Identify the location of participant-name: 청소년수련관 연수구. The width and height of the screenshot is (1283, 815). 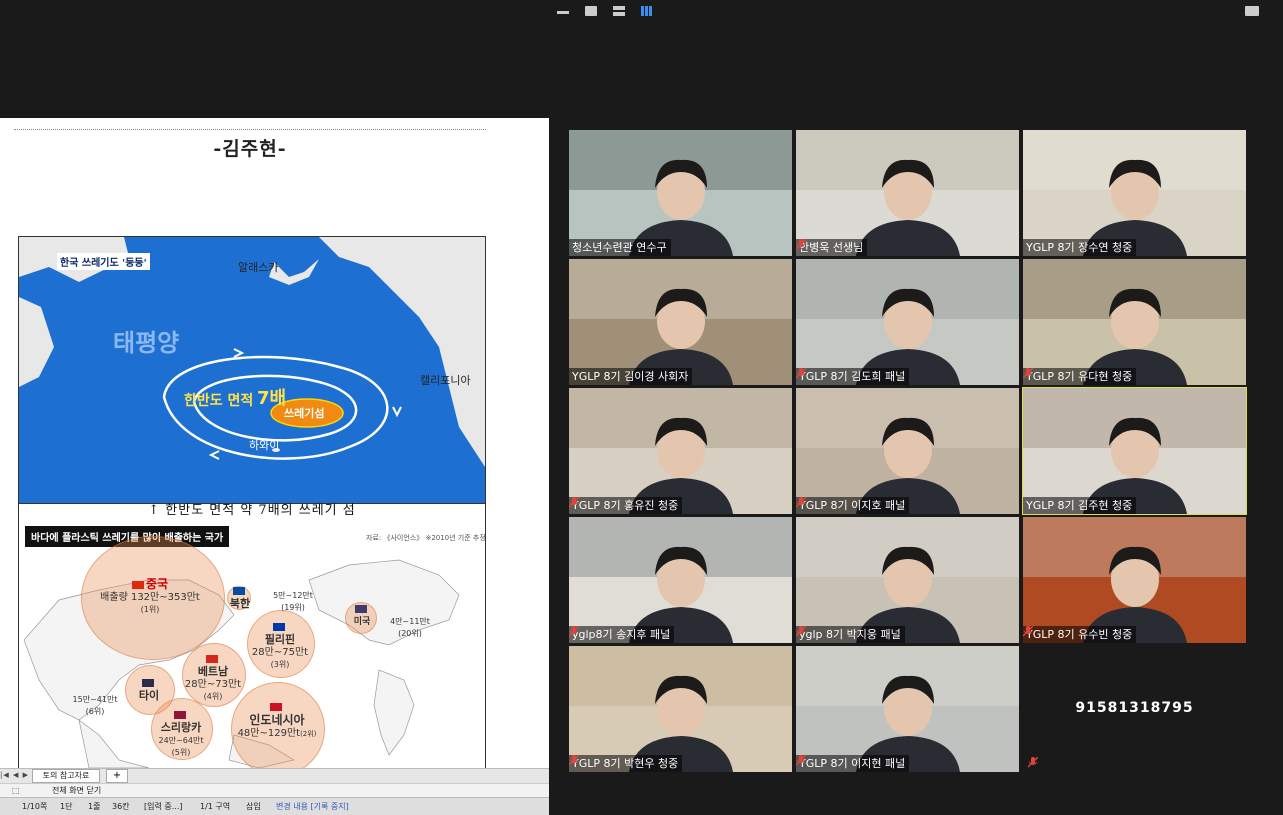
(620, 247).